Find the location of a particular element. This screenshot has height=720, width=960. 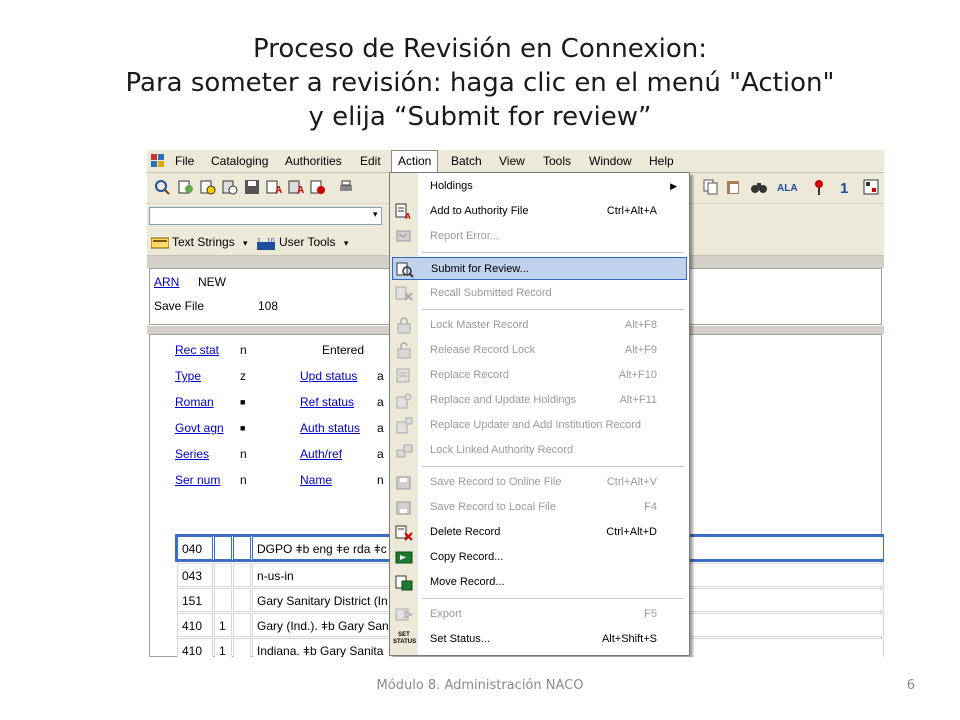

save-icon is located at coordinates (252, 187).